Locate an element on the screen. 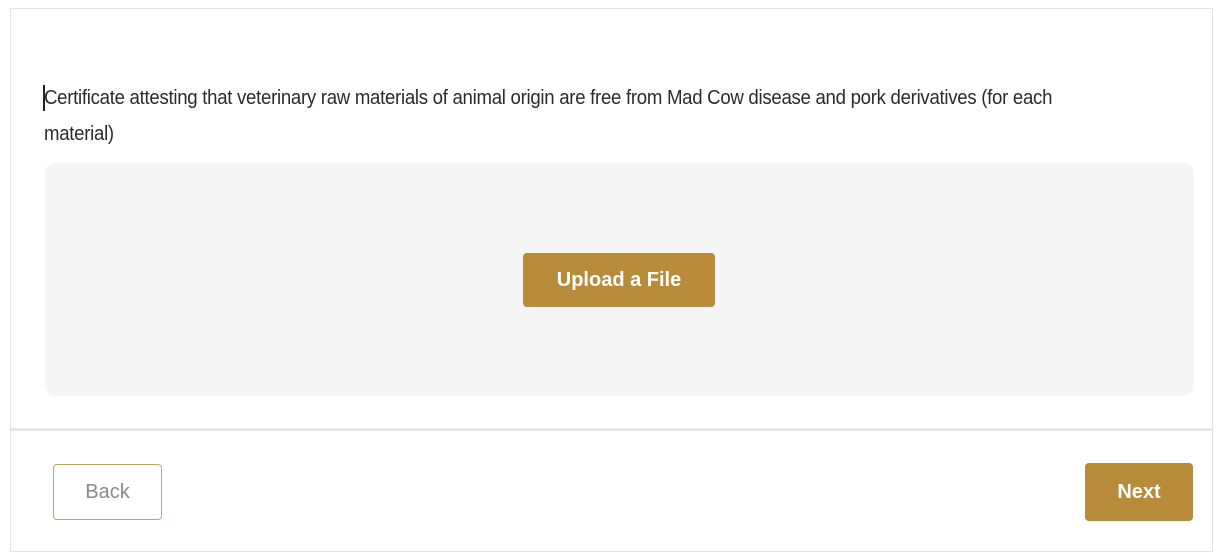  back-button: Back is located at coordinates (107, 492).